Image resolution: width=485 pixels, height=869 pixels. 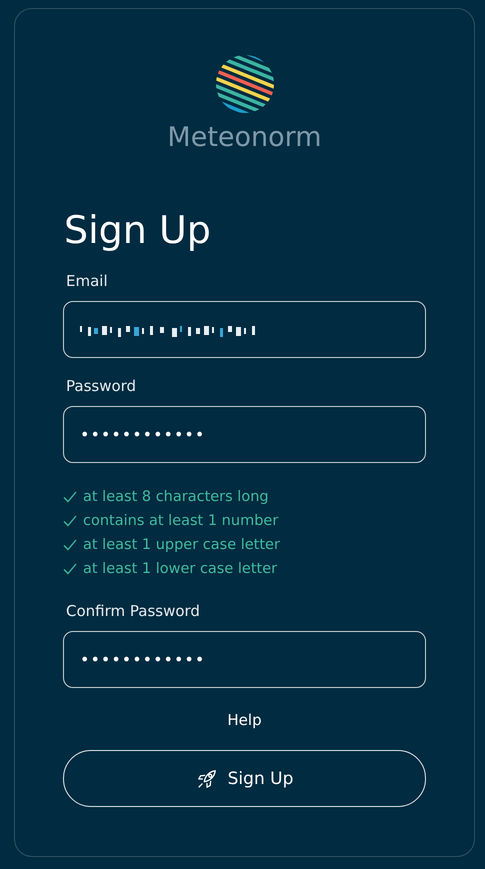 What do you see at coordinates (245, 84) in the screenshot?
I see `logo-icon` at bounding box center [245, 84].